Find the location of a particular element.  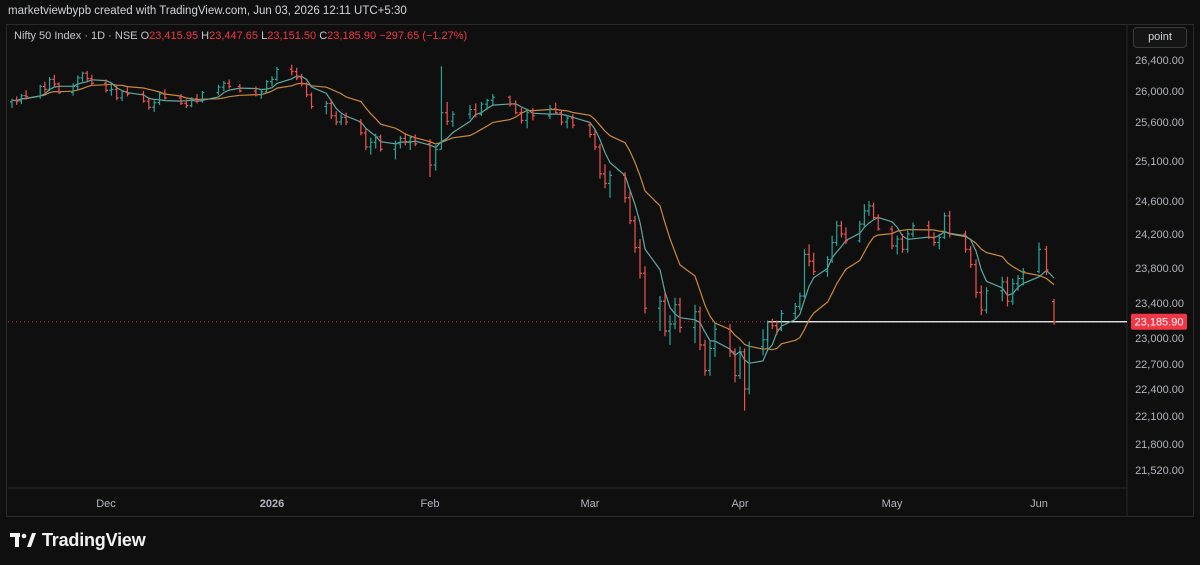

y-tick-label: 25,100.00 is located at coordinates (1159, 162).